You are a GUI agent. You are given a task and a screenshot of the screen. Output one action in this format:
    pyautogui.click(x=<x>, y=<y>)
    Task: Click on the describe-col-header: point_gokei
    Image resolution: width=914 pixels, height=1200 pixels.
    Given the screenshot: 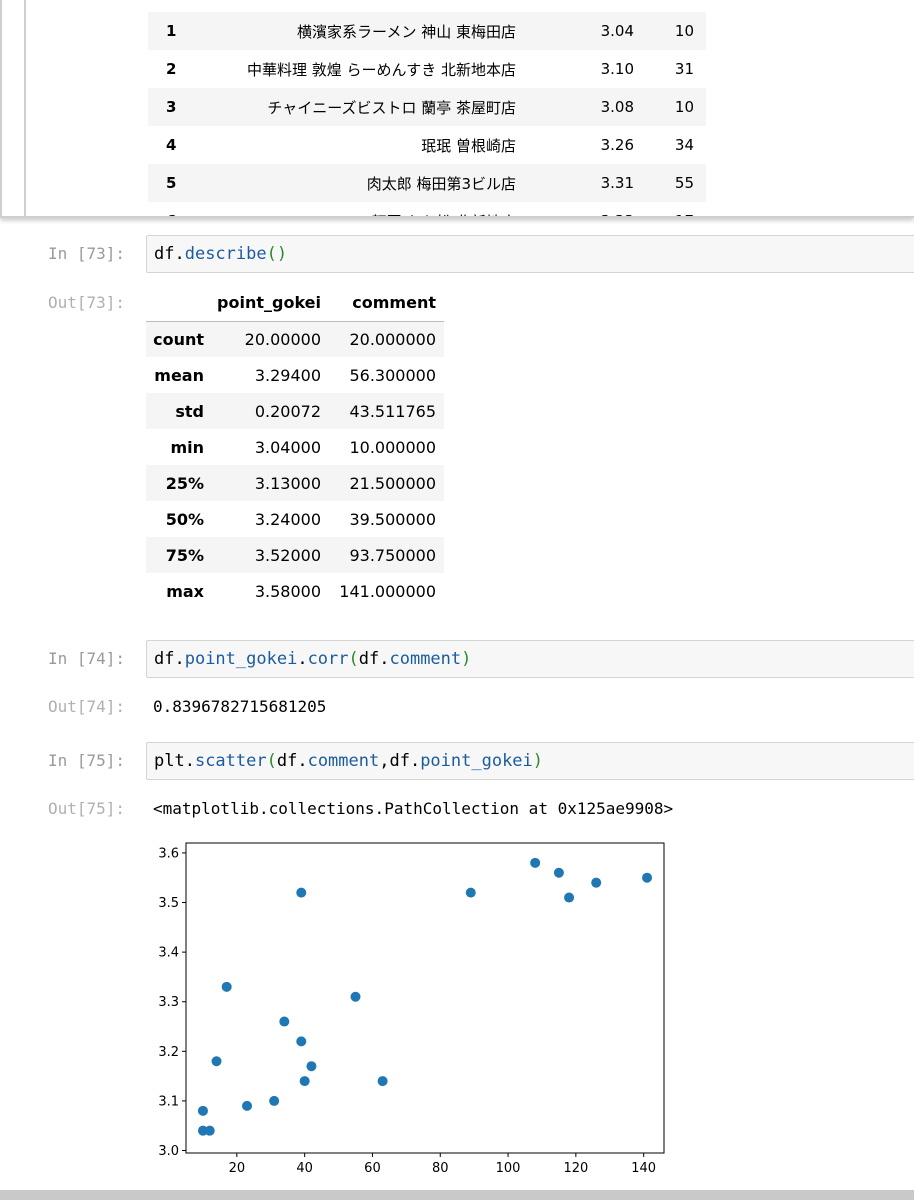 What is the action you would take?
    pyautogui.click(x=266, y=303)
    